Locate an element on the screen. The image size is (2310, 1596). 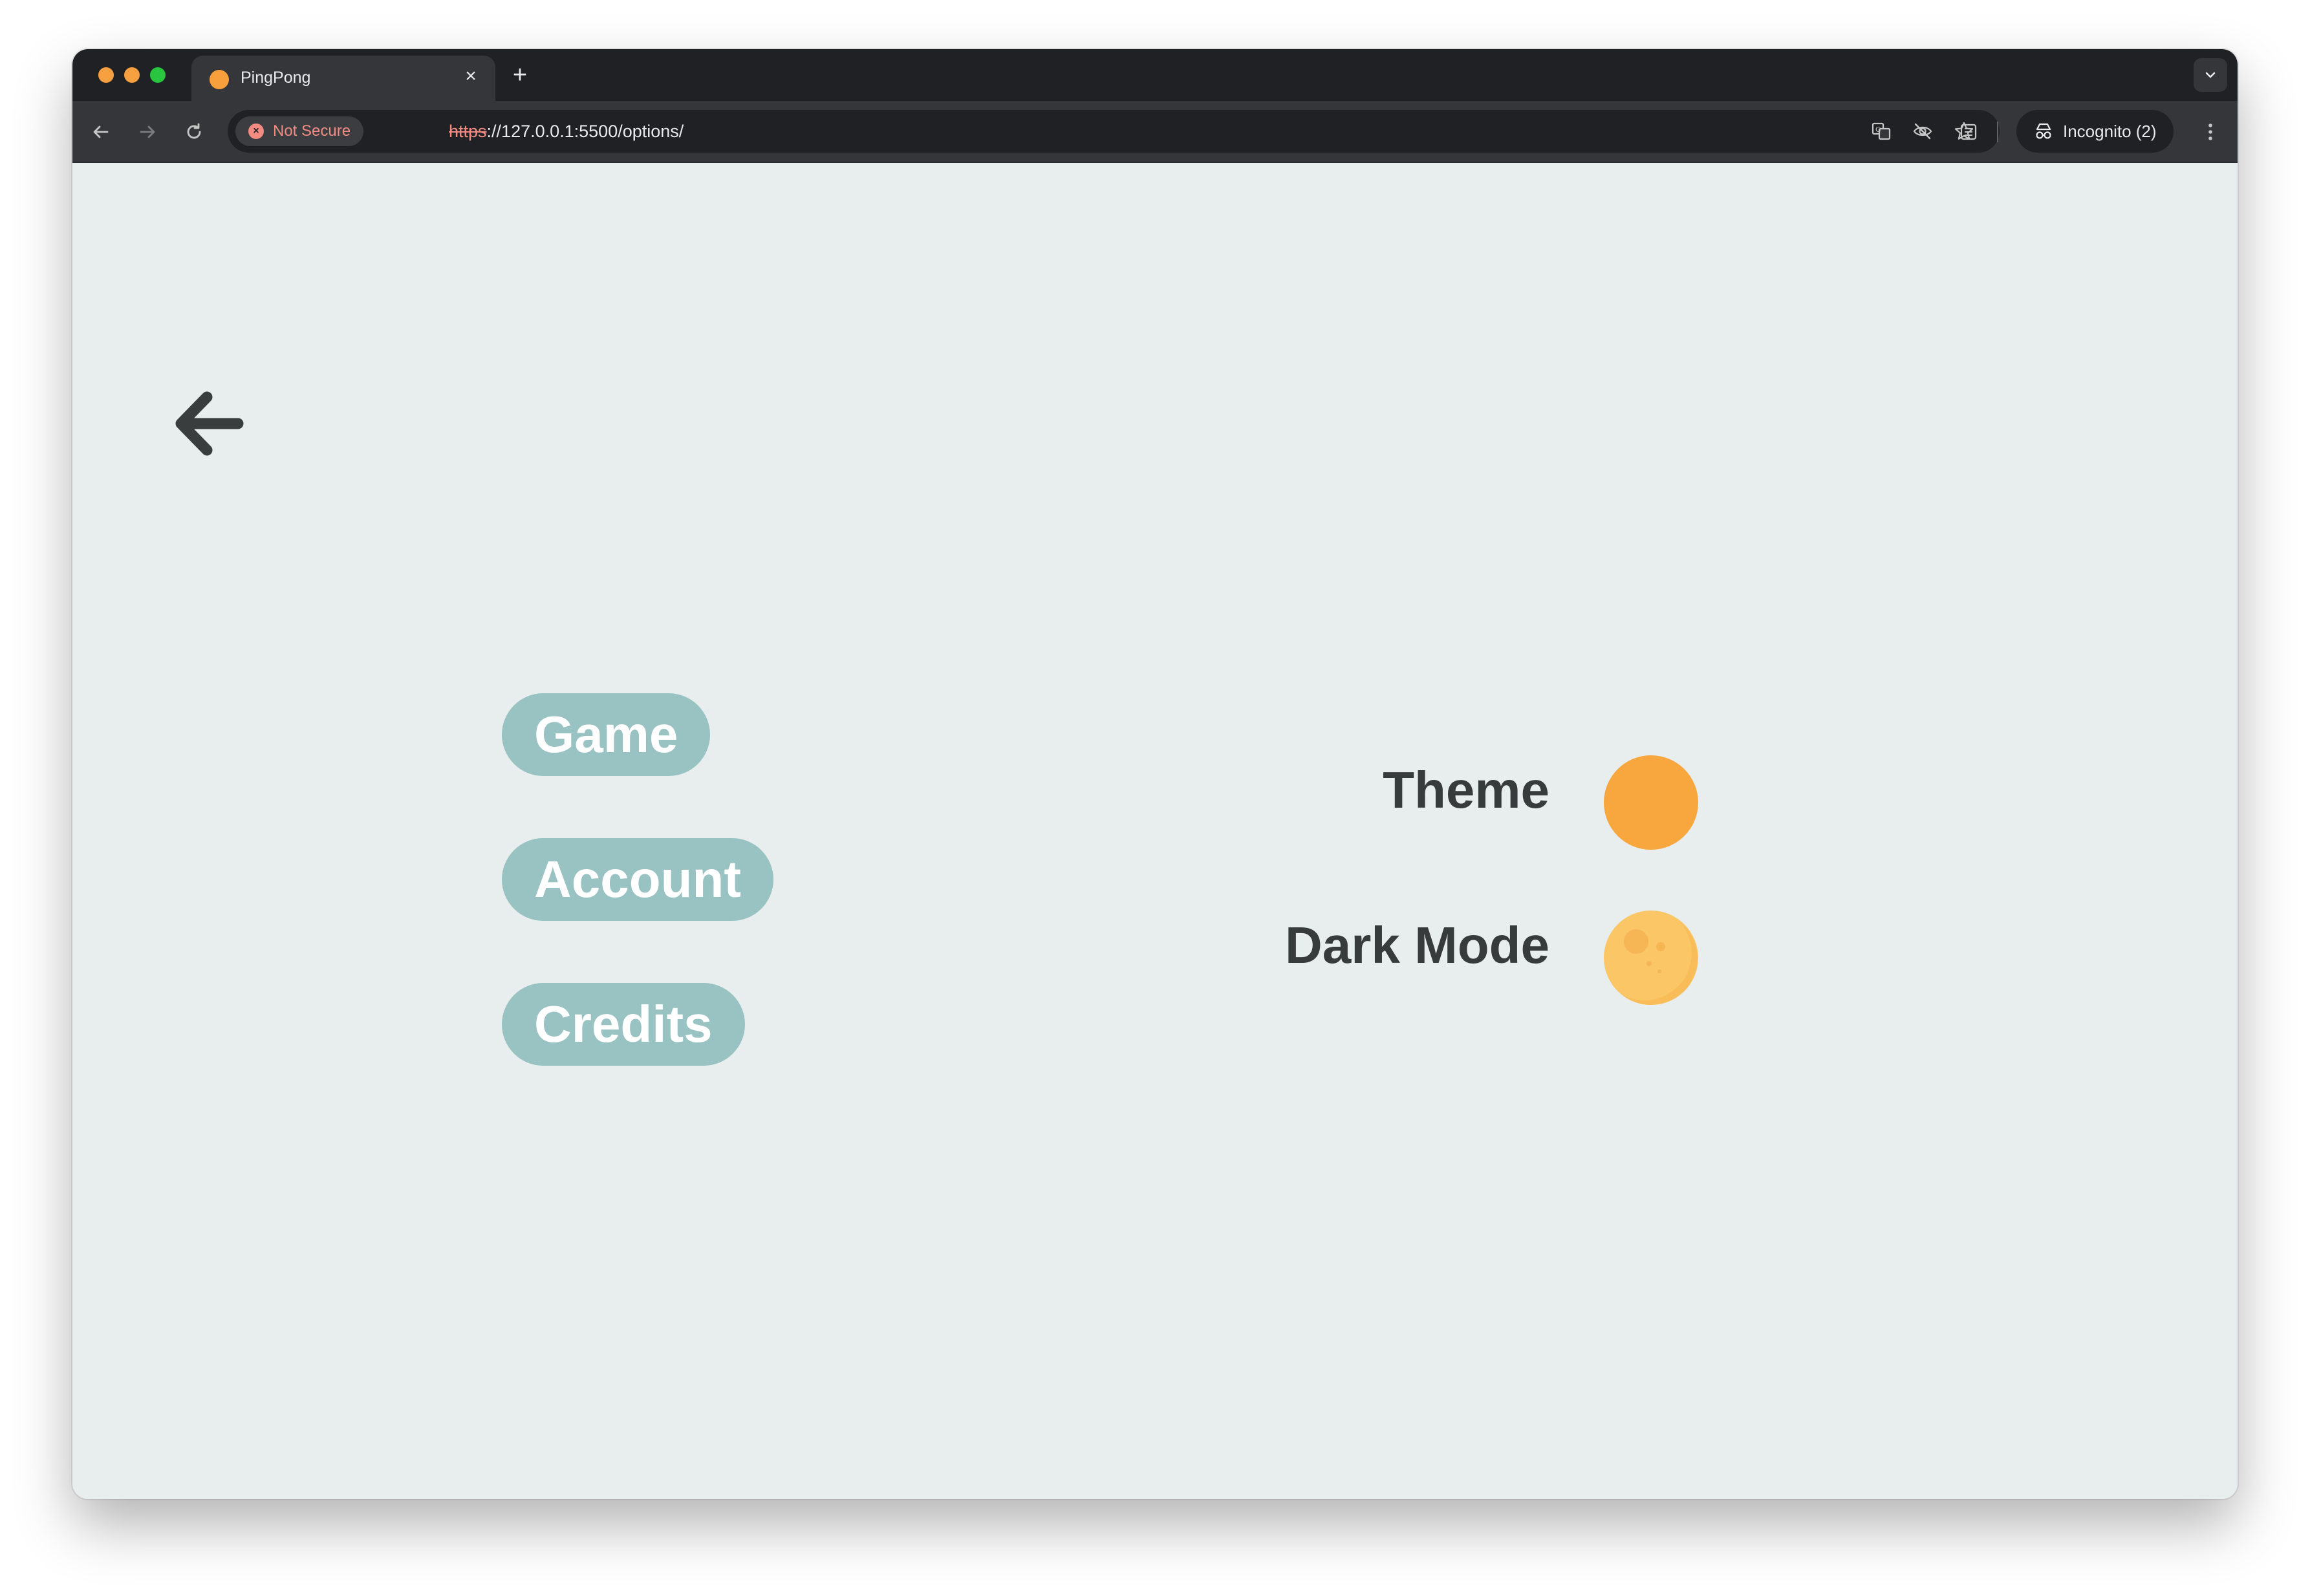
security-chip: × Not Secure is located at coordinates (299, 131).